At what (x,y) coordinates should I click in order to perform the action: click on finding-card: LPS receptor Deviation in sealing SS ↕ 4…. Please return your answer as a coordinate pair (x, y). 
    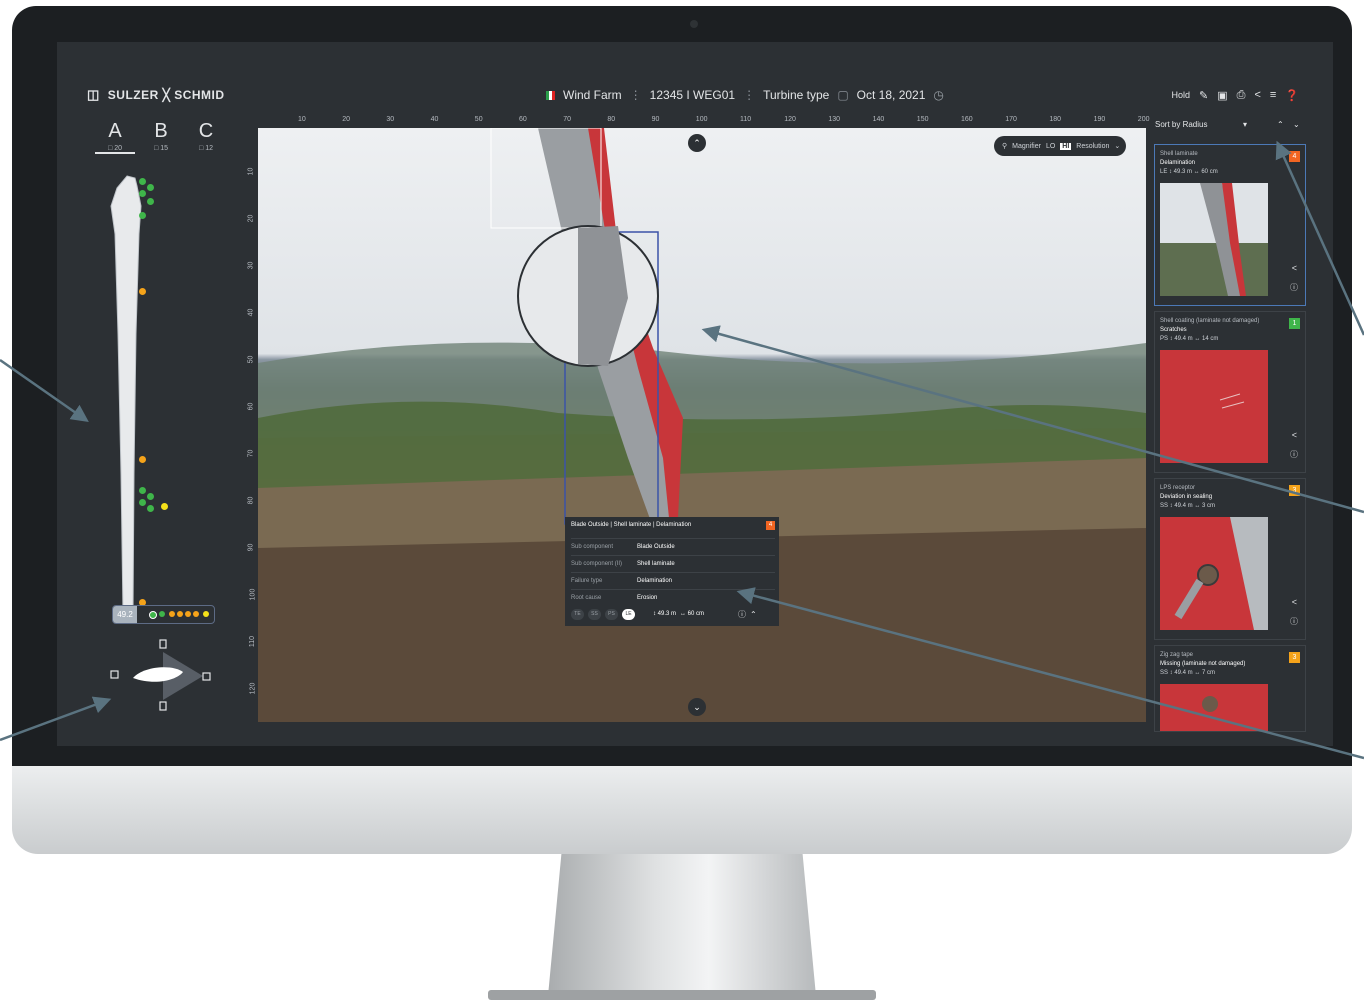
    Looking at the image, I should click on (1230, 559).